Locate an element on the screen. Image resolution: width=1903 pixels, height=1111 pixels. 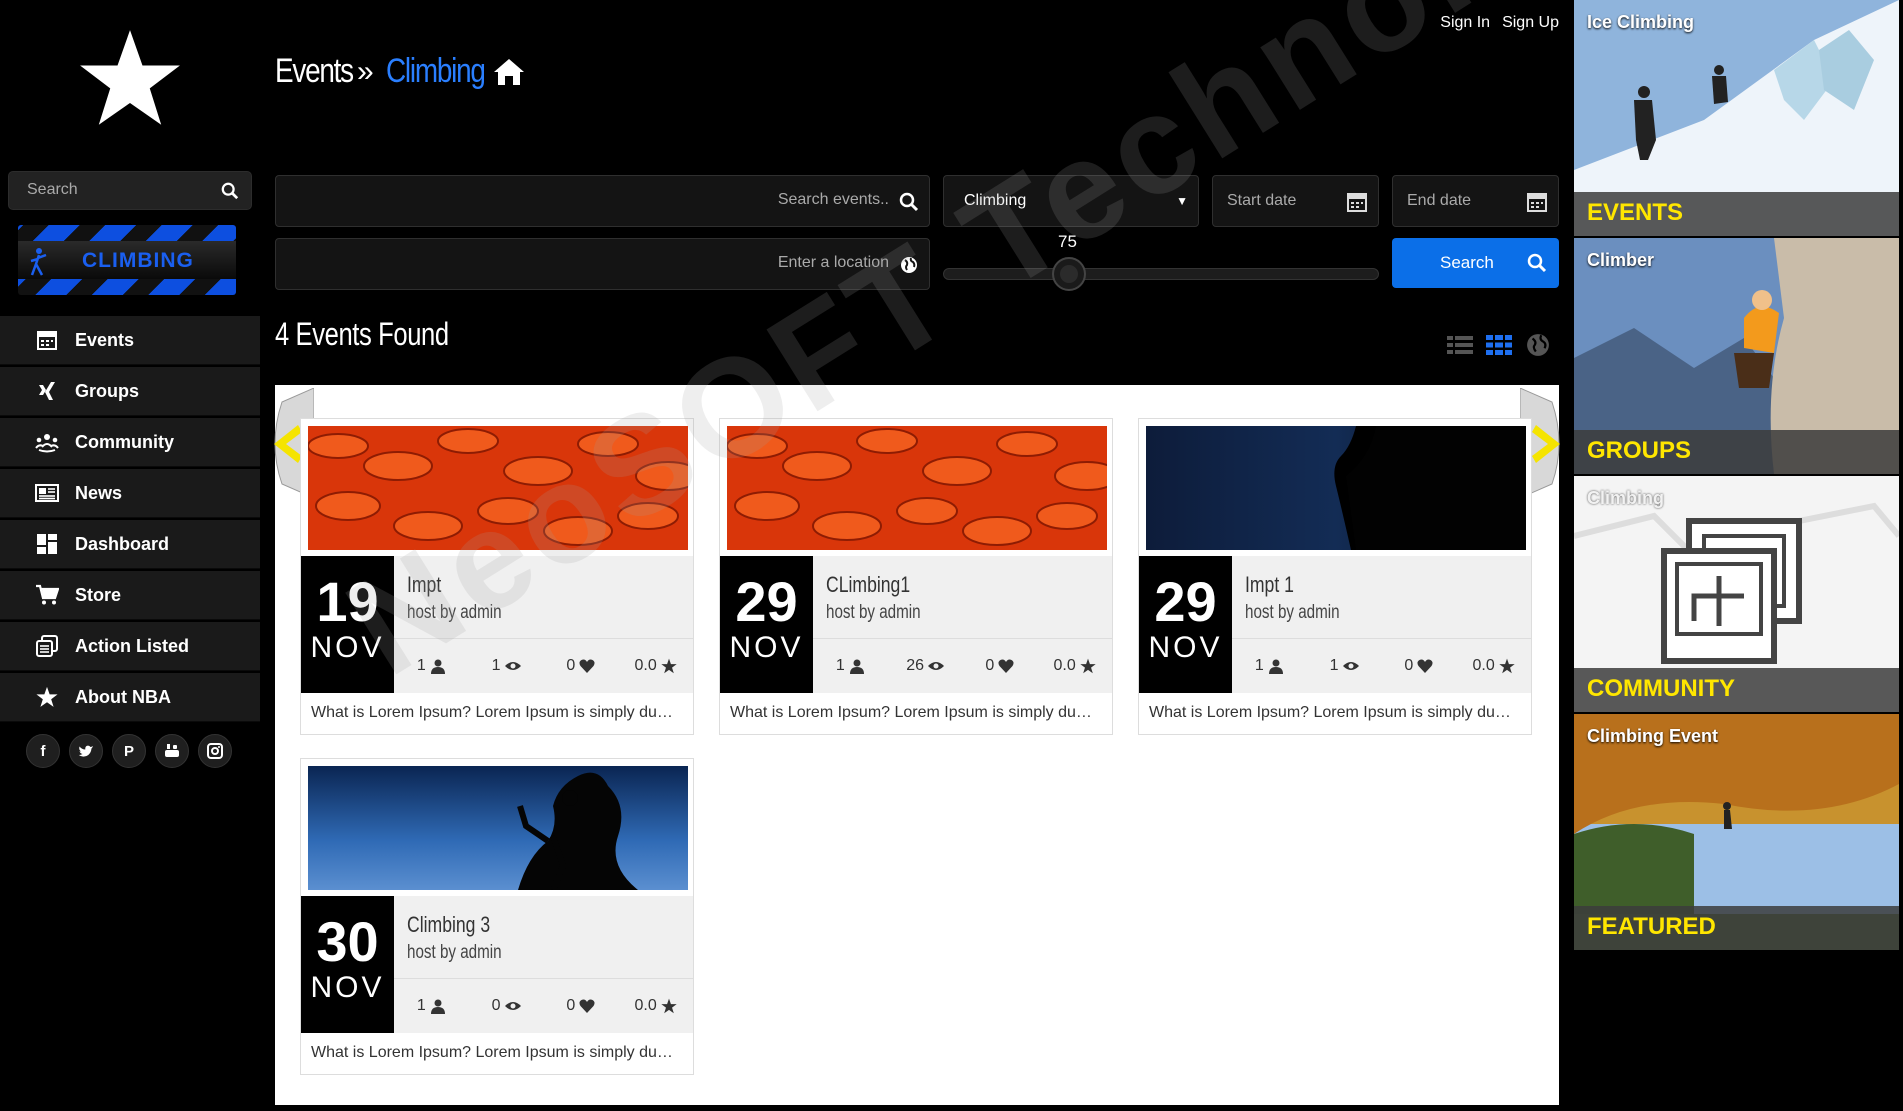
rating-stat: 0.0 is located at coordinates (1493, 666).